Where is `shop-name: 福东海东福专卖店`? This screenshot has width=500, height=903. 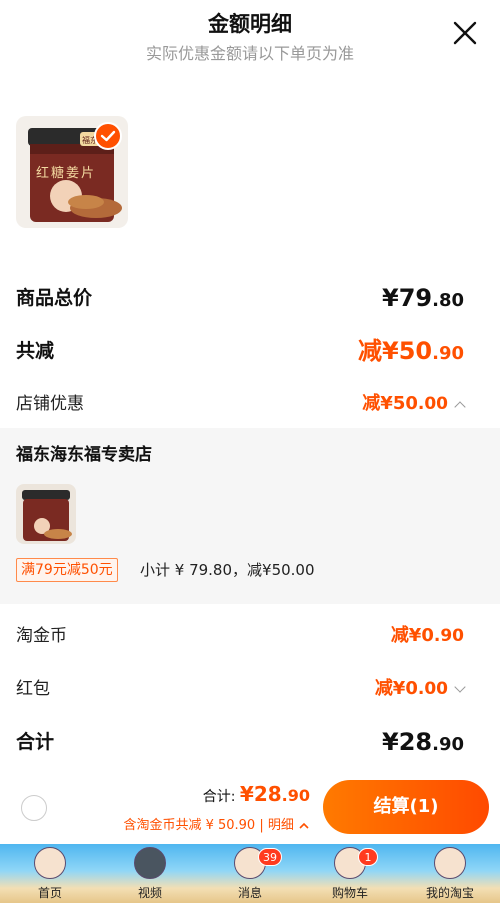 shop-name: 福东海东福专卖店 is located at coordinates (84, 452).